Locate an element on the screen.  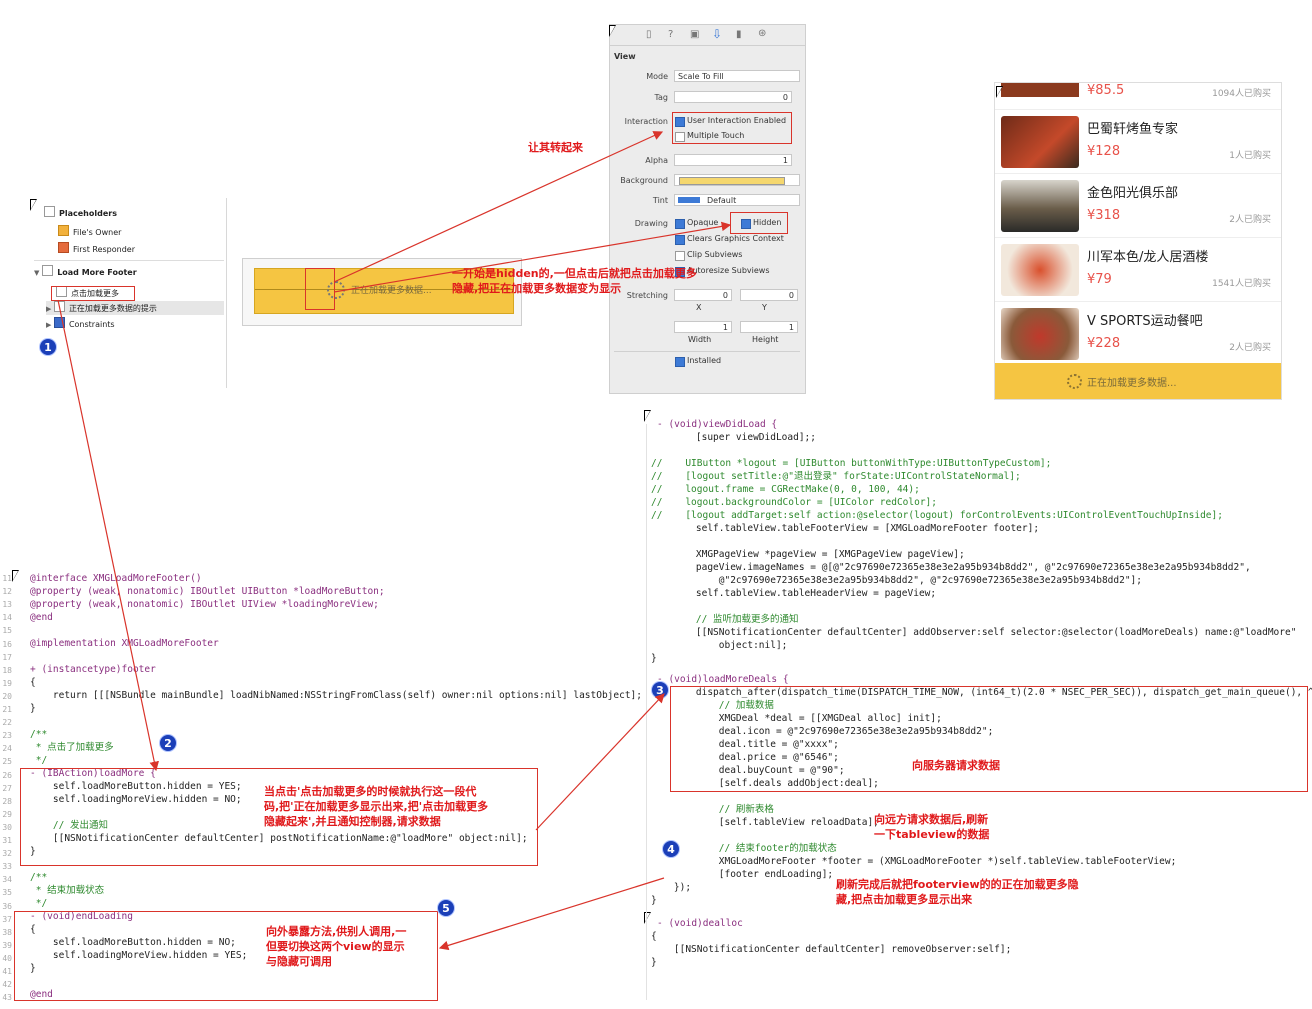
arrow-post-to-request is located at coordinates (600, 762).